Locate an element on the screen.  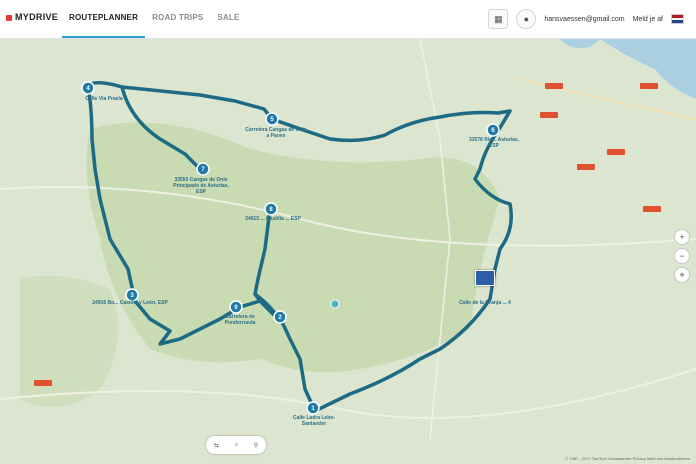
search-icon: ⚲ is located at coordinates (256, 445).